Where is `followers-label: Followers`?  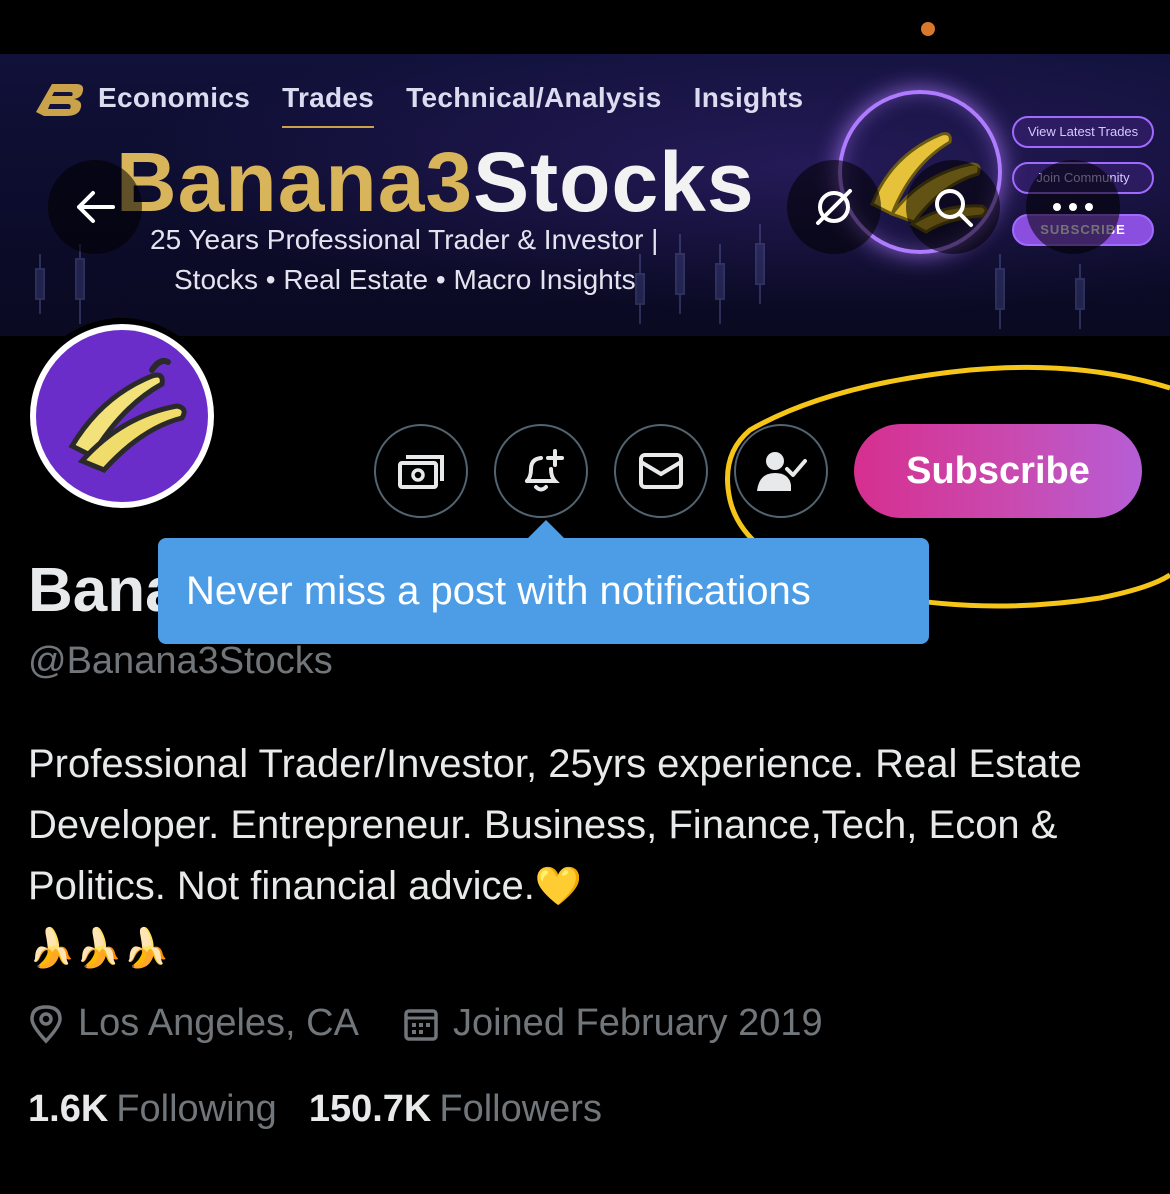 followers-label: Followers is located at coordinates (520, 1109).